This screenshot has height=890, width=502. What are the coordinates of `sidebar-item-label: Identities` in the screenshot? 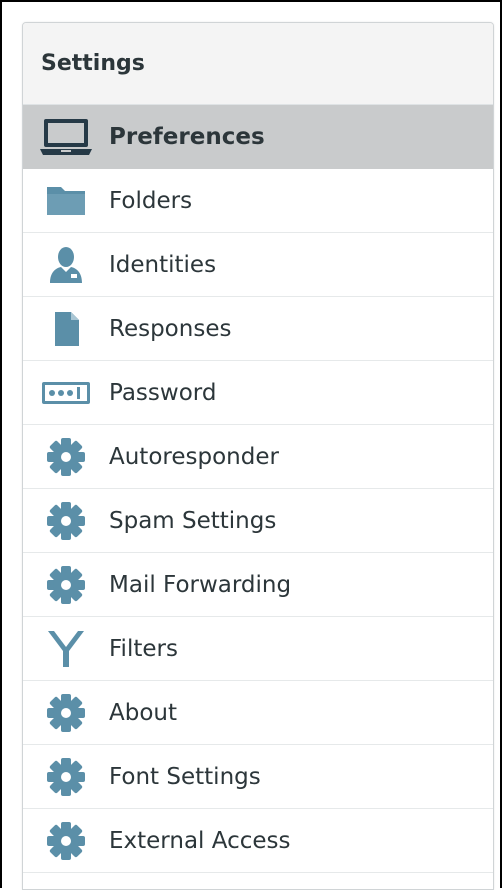 It's located at (163, 264).